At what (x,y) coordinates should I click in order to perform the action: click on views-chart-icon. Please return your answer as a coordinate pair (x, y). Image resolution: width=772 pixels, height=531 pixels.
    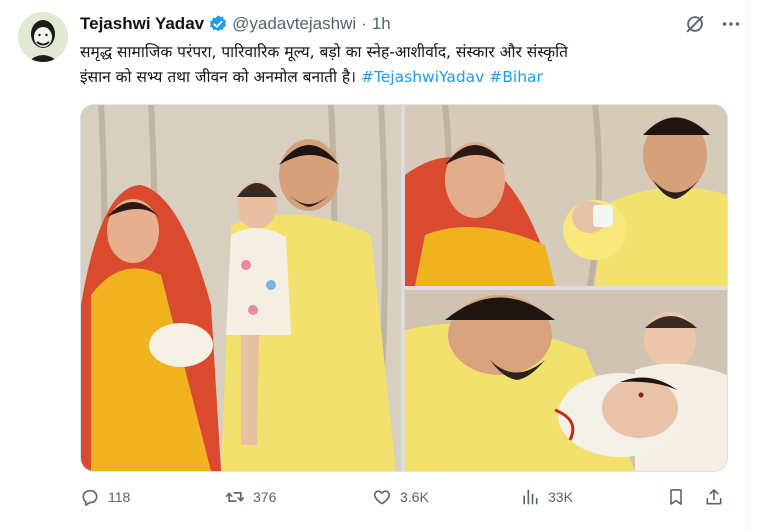
    Looking at the image, I should click on (530, 497).